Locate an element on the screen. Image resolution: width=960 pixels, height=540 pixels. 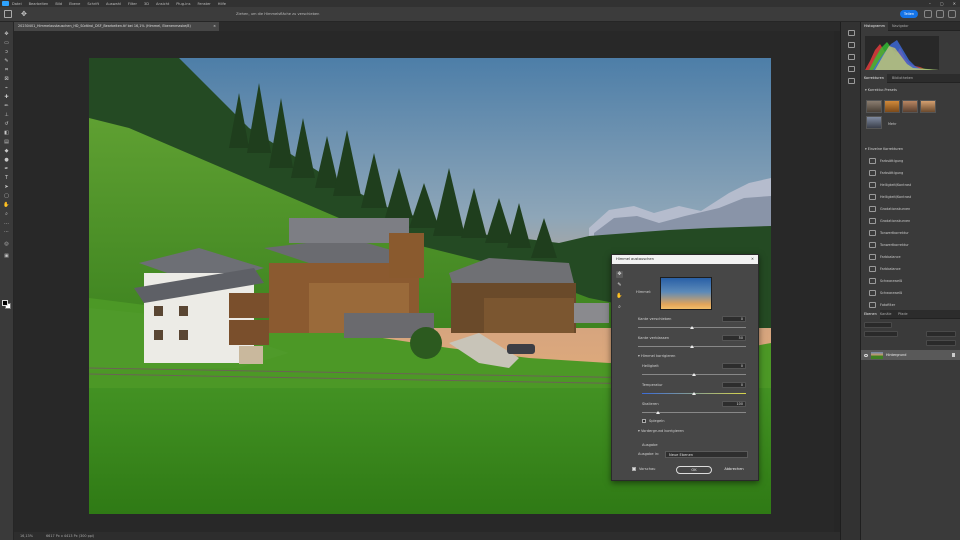
color-panel-icon is located at coordinates (851, 81).